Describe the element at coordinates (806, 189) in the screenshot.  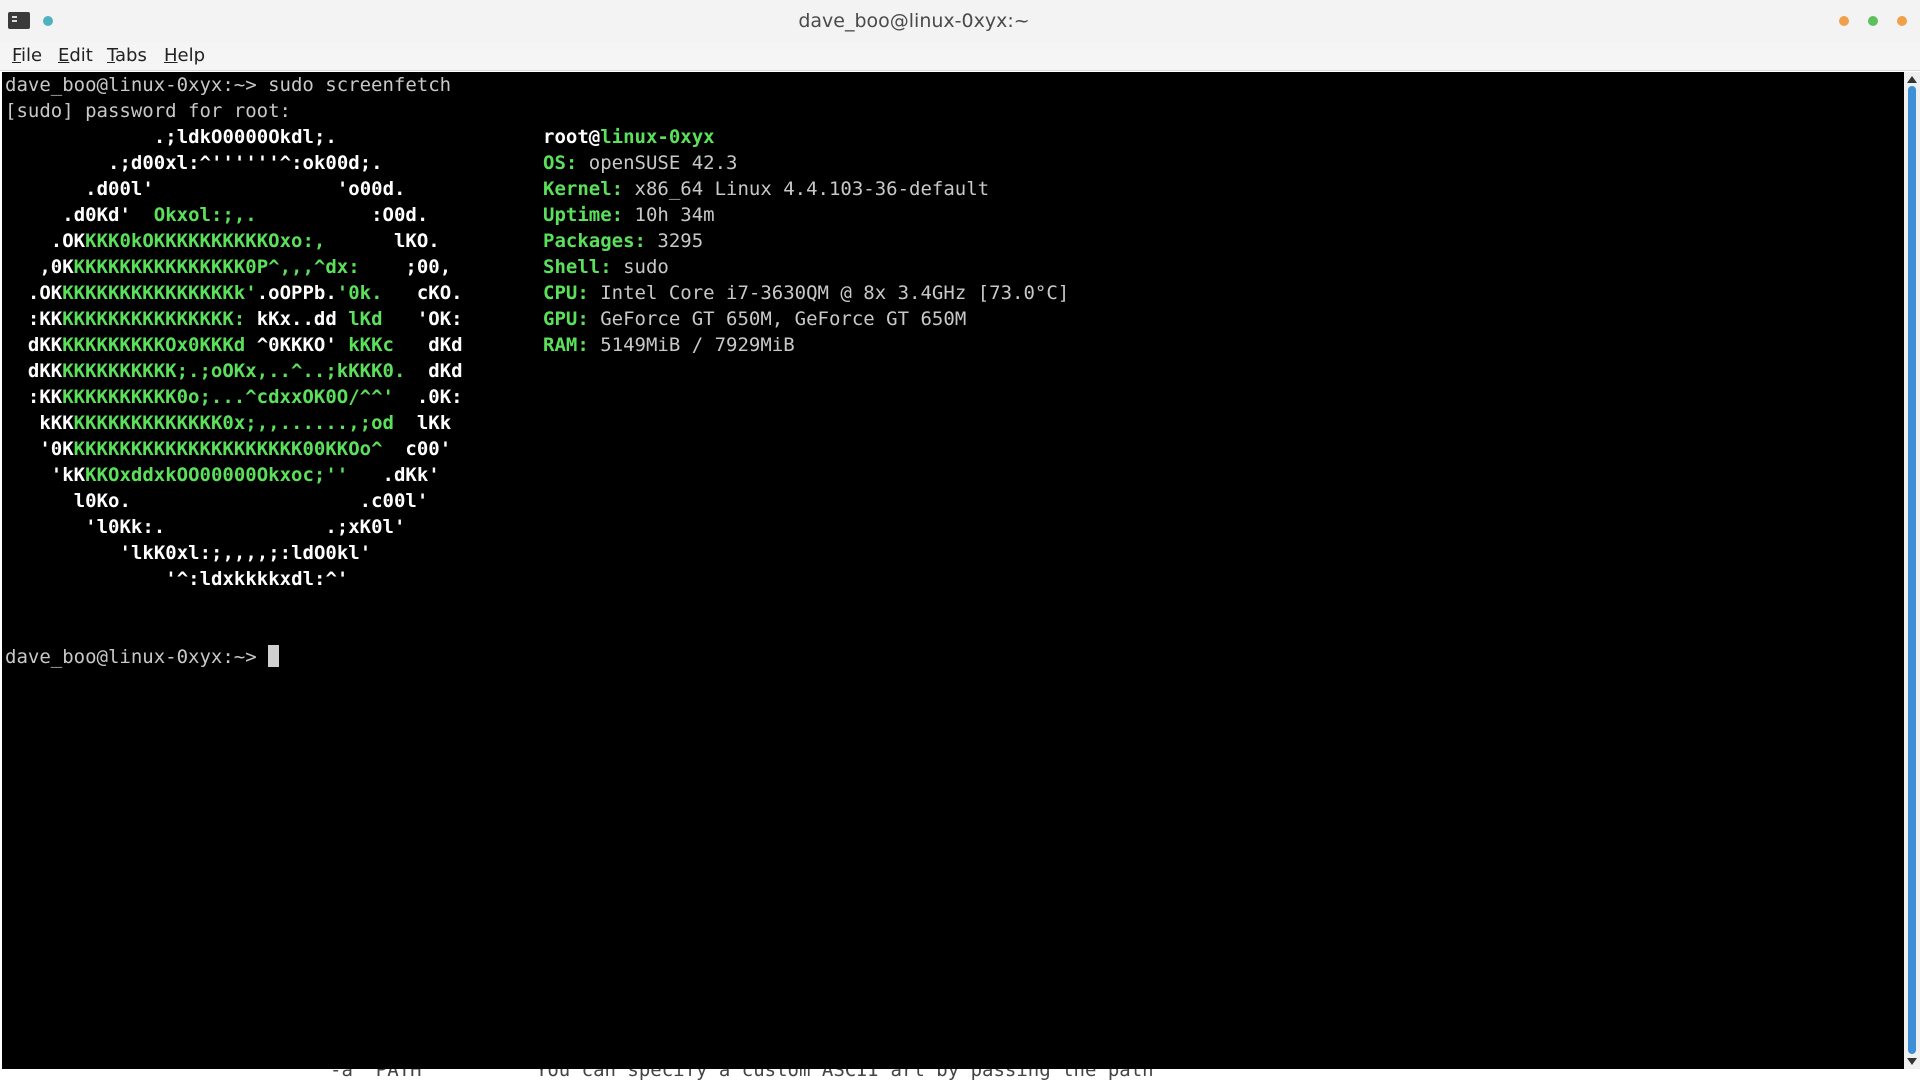
I see `info-value: x86_64 Linux 4.4.103-36-default` at that location.